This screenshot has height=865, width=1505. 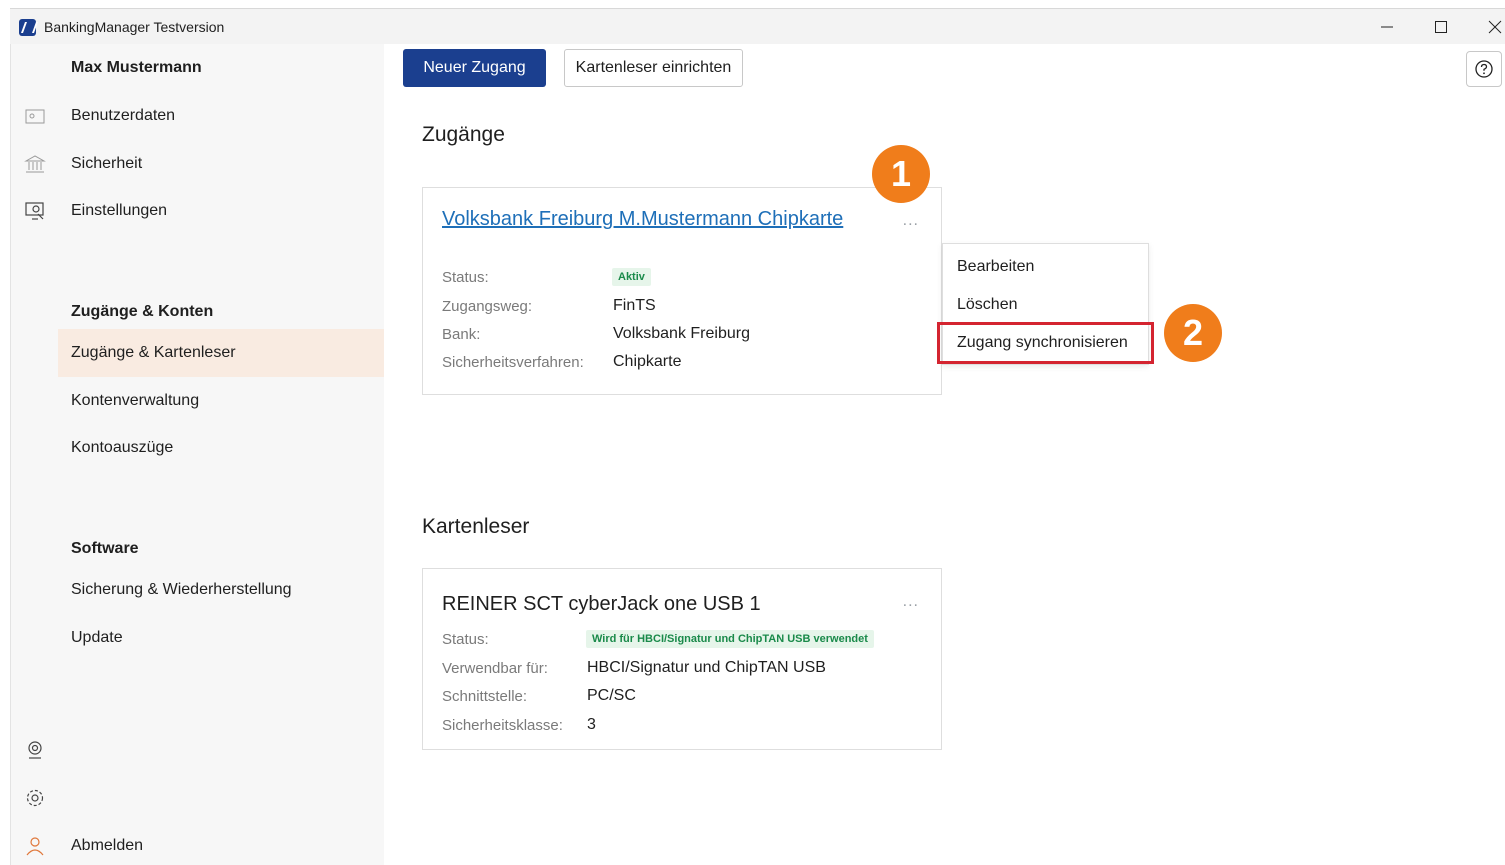 What do you see at coordinates (591, 724) in the screenshot?
I see `security-class-value: 3` at bounding box center [591, 724].